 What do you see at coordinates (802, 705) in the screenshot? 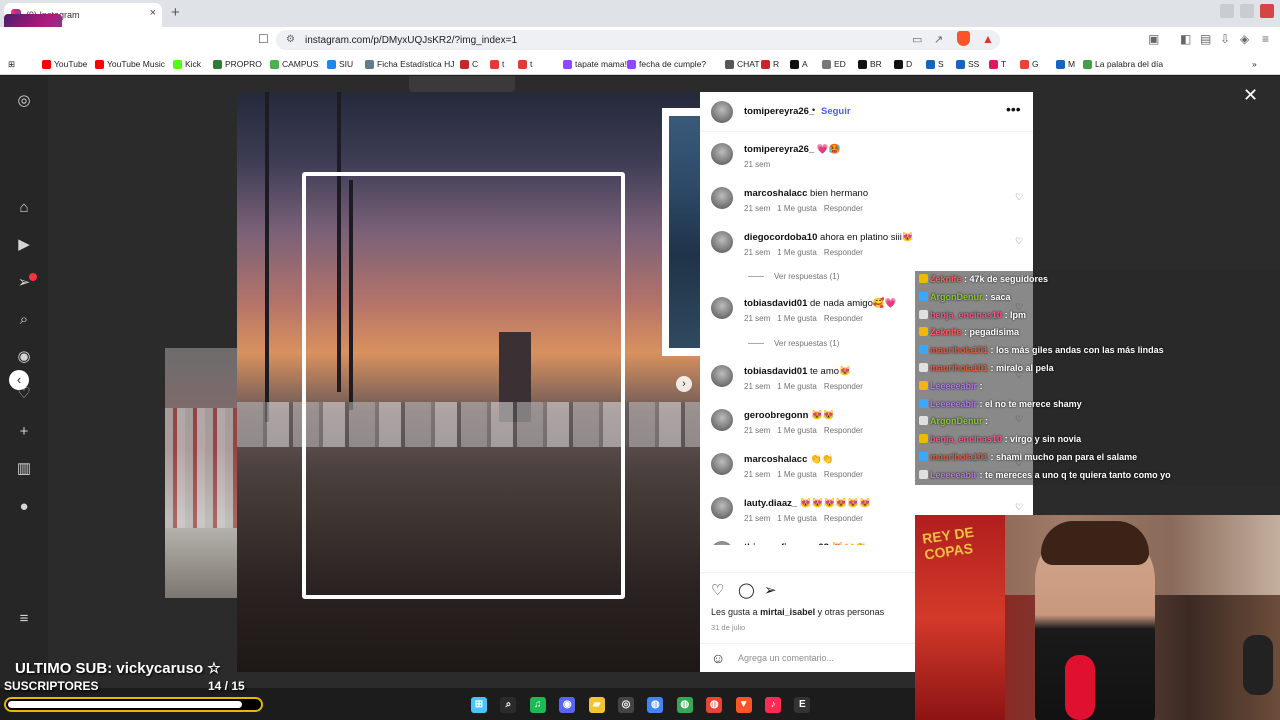
I see `epic-games-icon: E` at bounding box center [802, 705].